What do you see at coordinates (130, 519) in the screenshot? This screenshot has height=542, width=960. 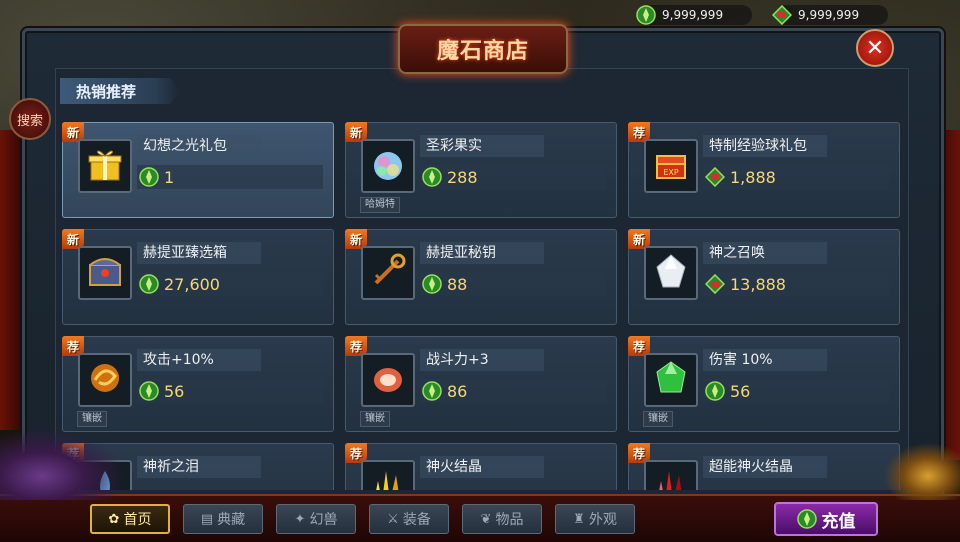 I see `nav-tab-0: ✿ 首页` at bounding box center [130, 519].